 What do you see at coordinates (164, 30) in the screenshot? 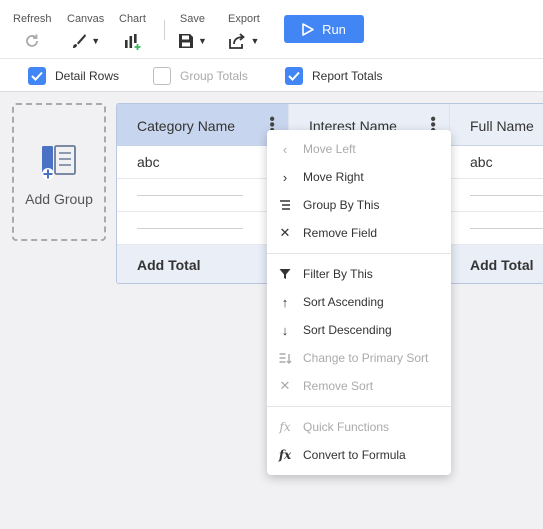
I see `toolbar-divider` at bounding box center [164, 30].